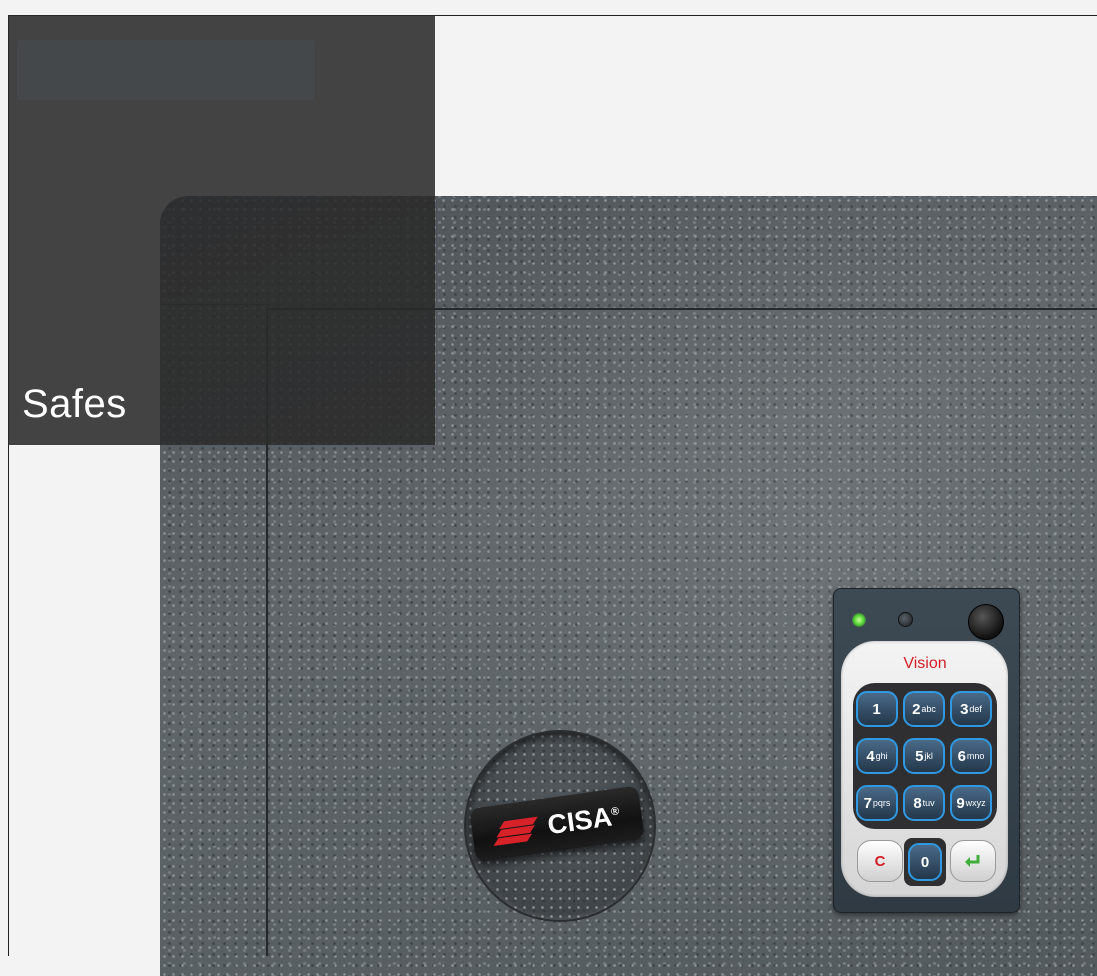 This screenshot has width=1097, height=976. I want to click on clear-key: C, so click(880, 861).